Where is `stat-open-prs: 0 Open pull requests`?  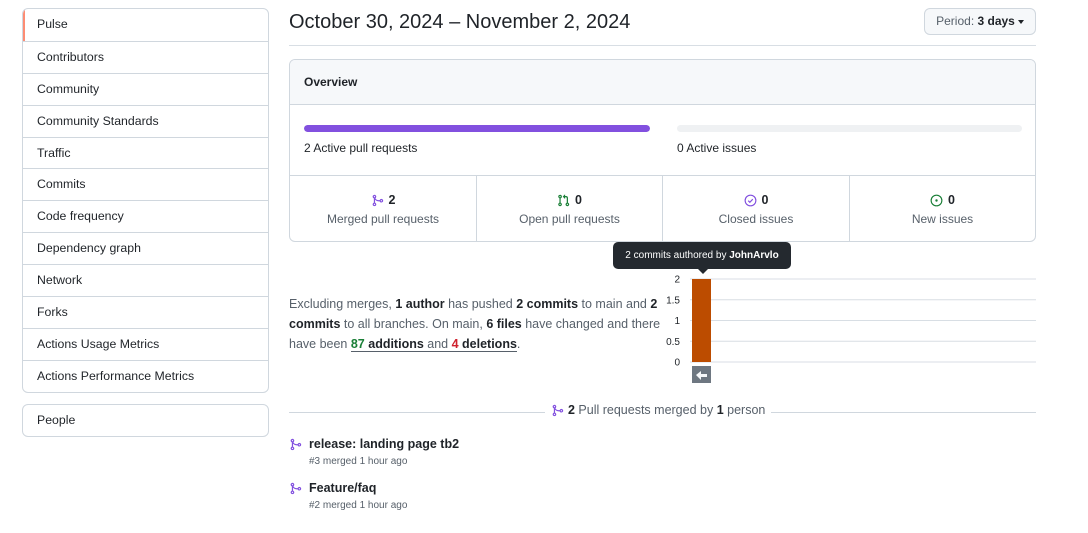
stat-open-prs: 0 Open pull requests is located at coordinates (569, 208).